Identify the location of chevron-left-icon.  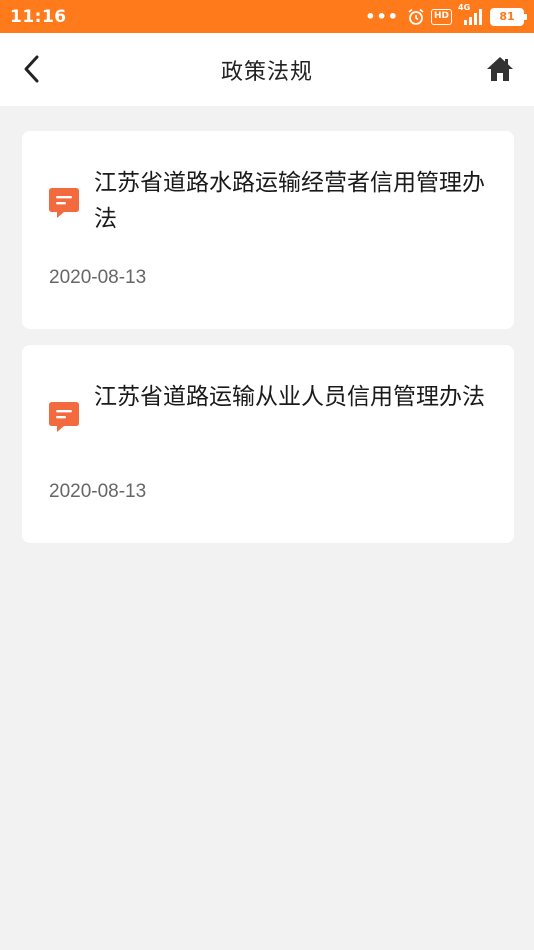
(31, 69).